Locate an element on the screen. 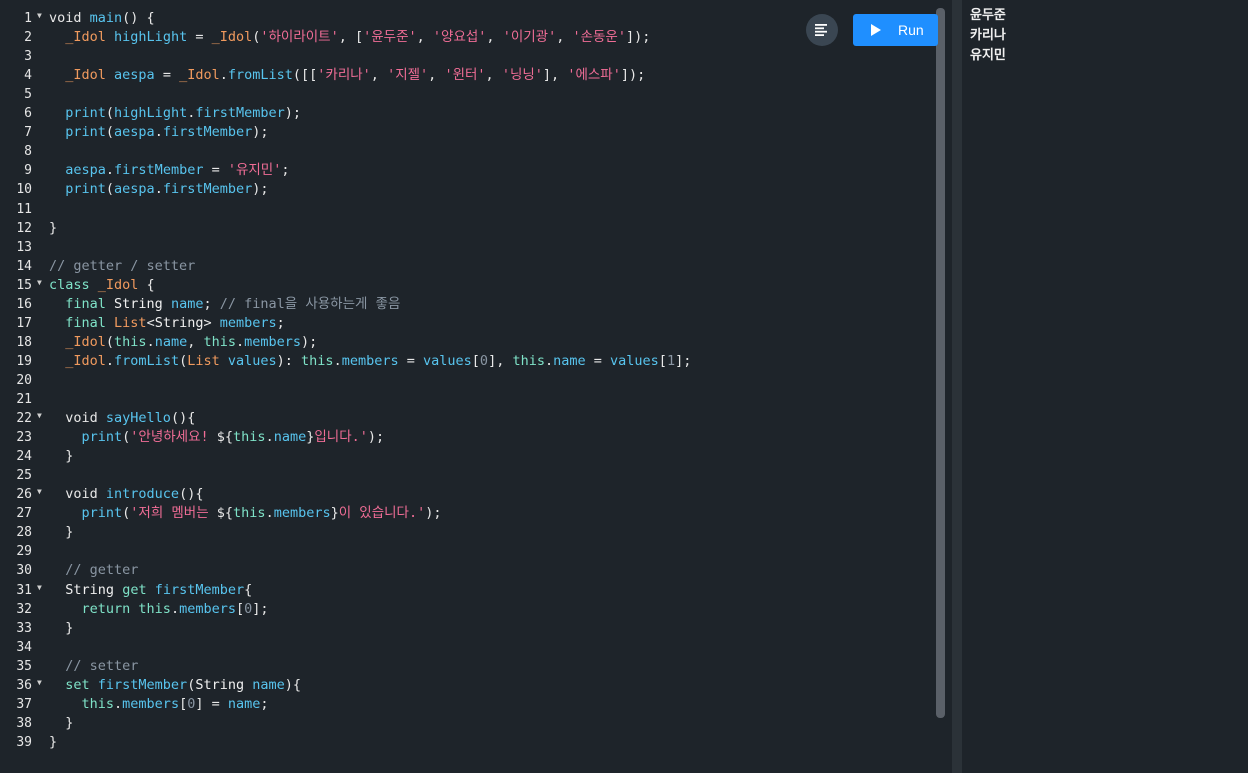  code-token: highLight is located at coordinates (151, 37).